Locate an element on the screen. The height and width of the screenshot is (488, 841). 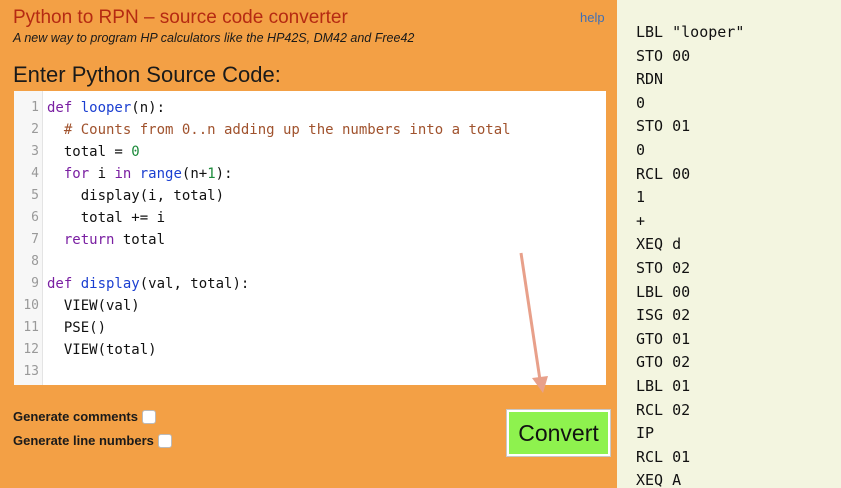
rpn-line: XEQ d is located at coordinates (659, 244).